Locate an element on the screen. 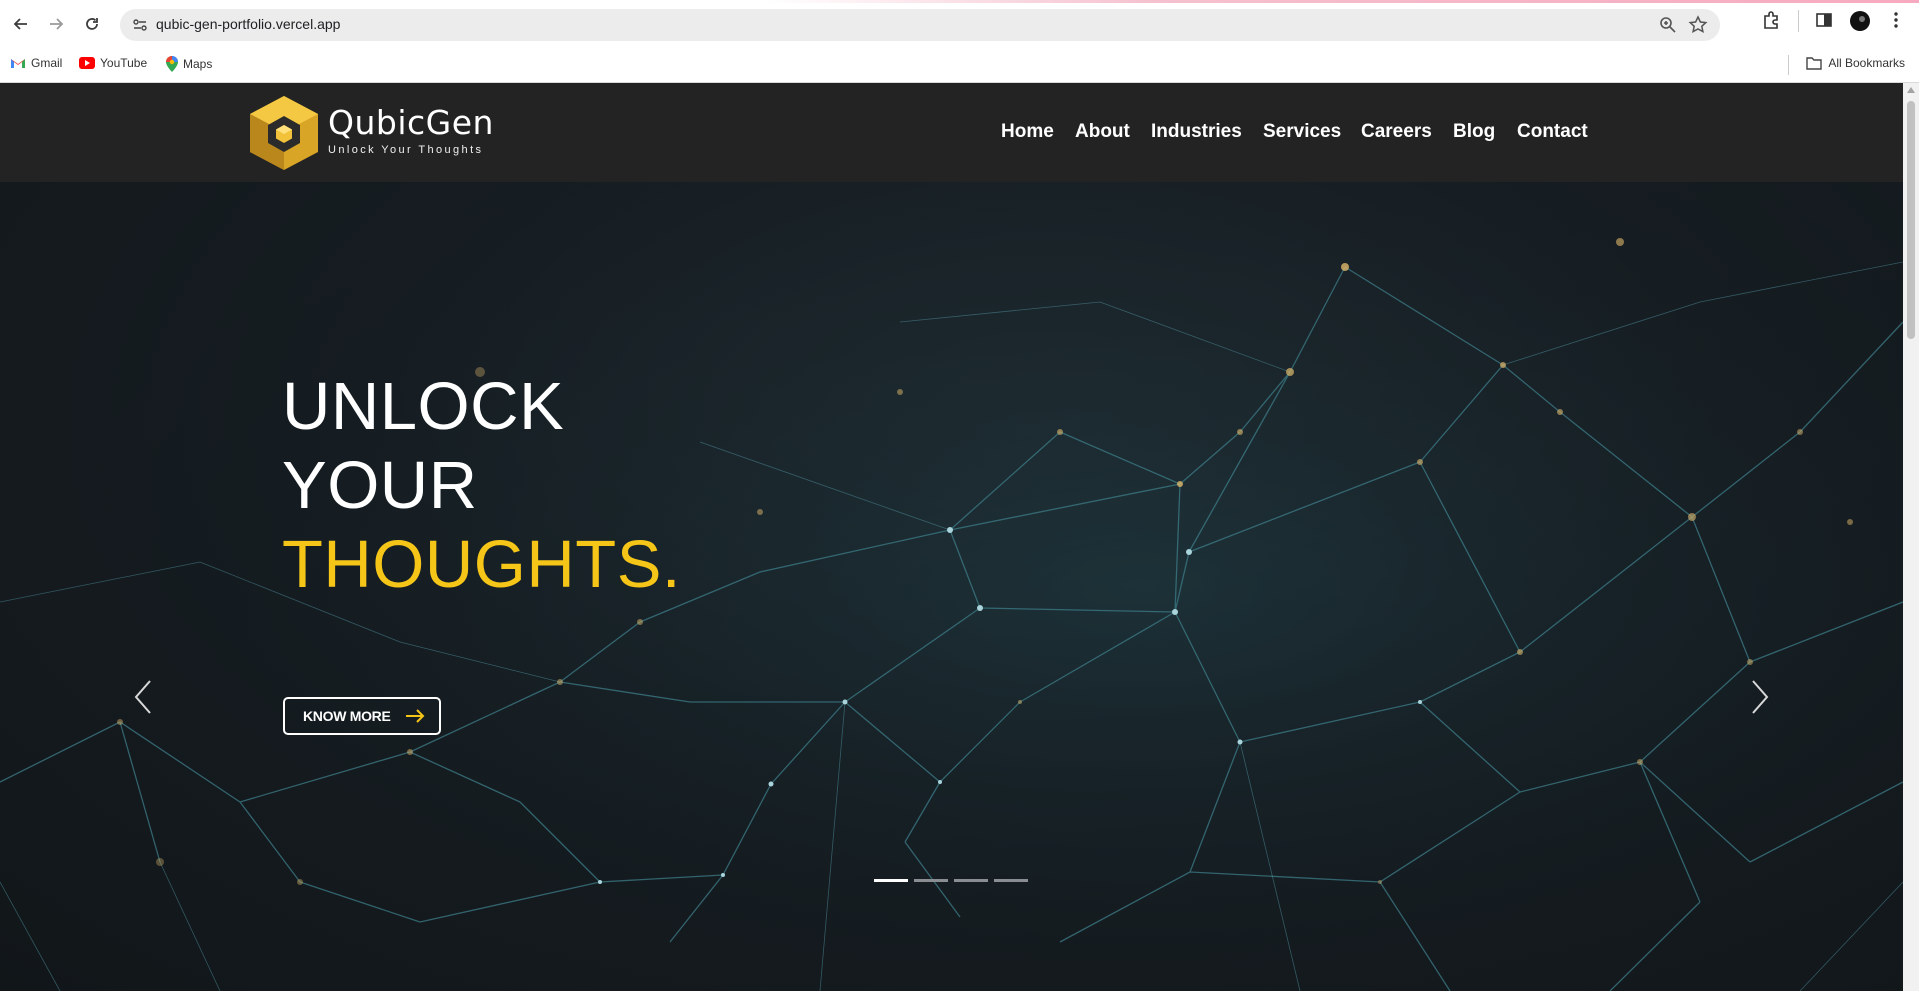 The image size is (1919, 991). carousel-prev-button is located at coordinates (143, 697).